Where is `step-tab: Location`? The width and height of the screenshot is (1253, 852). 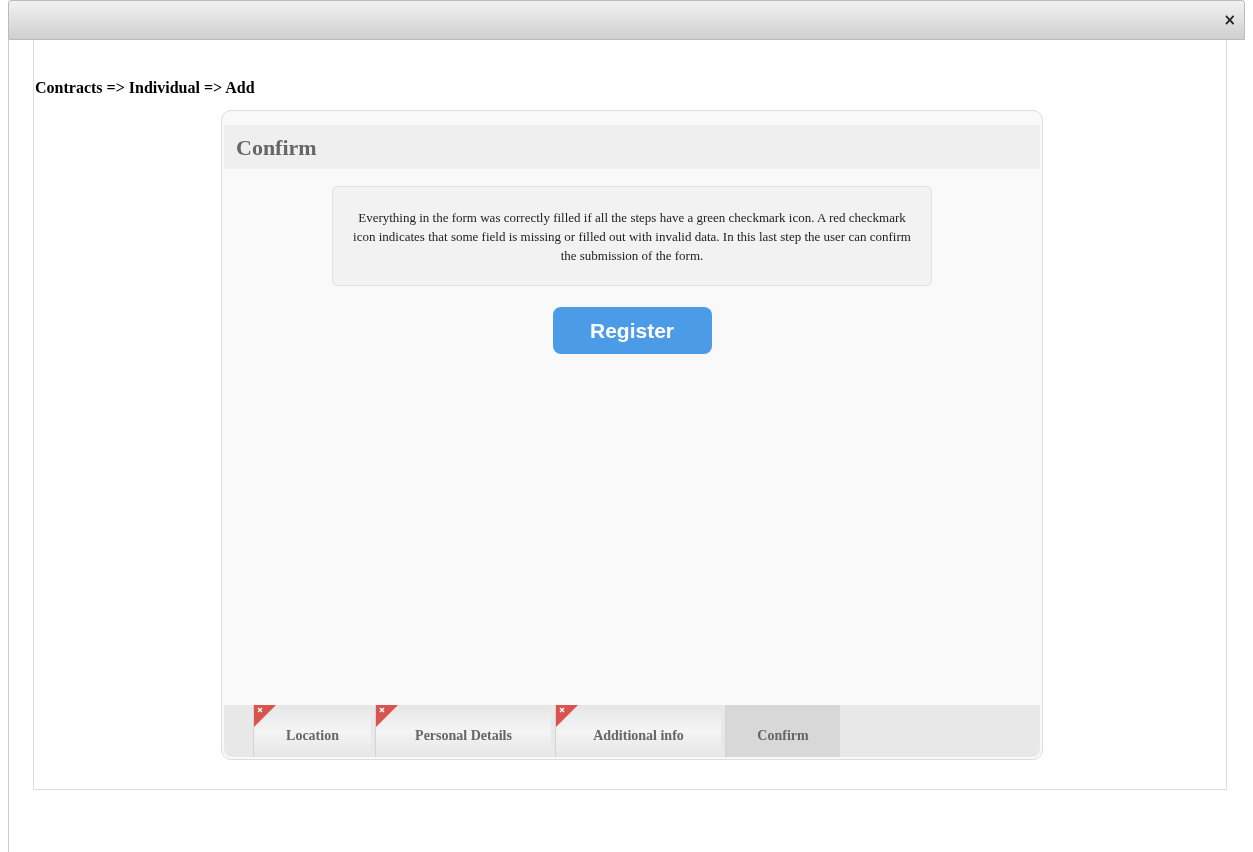 step-tab: Location is located at coordinates (312, 731).